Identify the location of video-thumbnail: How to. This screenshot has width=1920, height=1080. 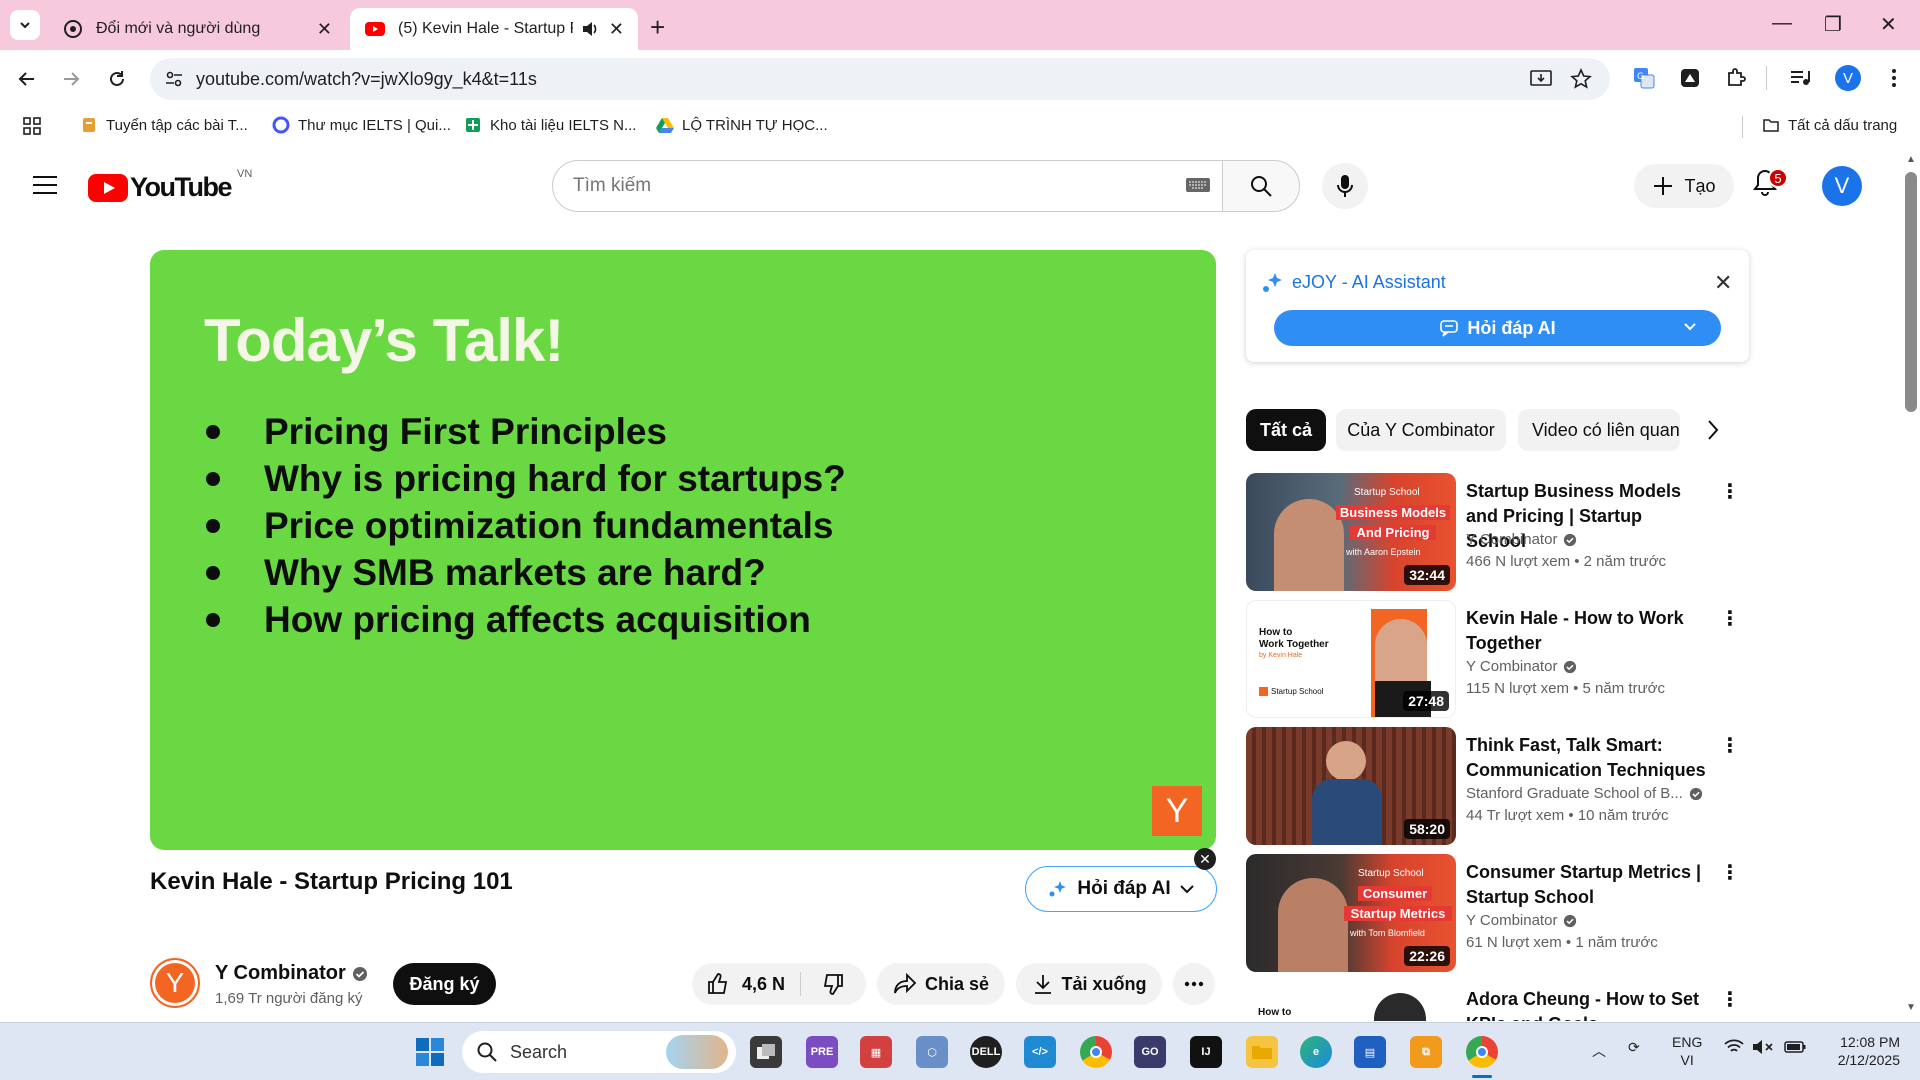
(1351, 1001).